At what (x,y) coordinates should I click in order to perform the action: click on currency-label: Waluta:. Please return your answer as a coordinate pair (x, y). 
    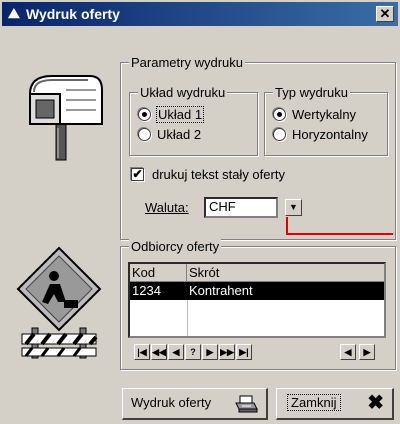
    Looking at the image, I should click on (167, 207).